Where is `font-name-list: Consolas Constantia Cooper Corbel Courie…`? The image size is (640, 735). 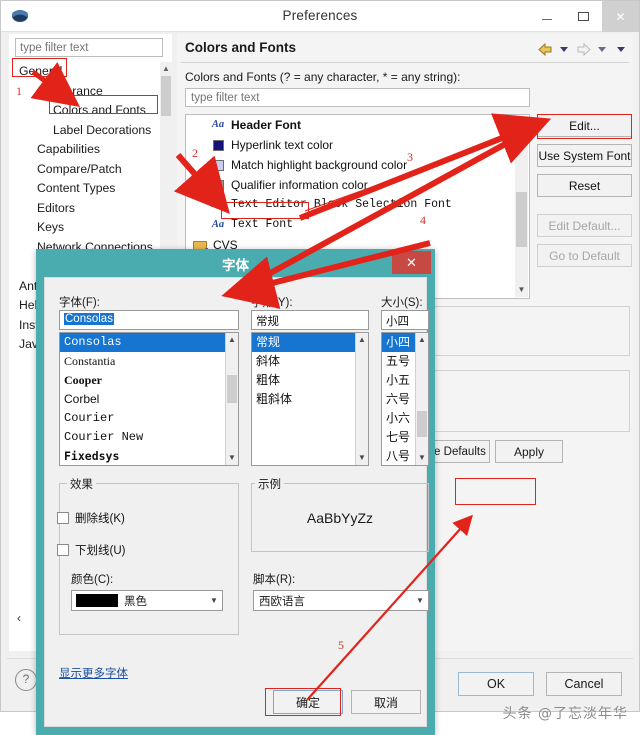
font-name-list: Consolas Constantia Cooper Corbel Courie… is located at coordinates (149, 399).